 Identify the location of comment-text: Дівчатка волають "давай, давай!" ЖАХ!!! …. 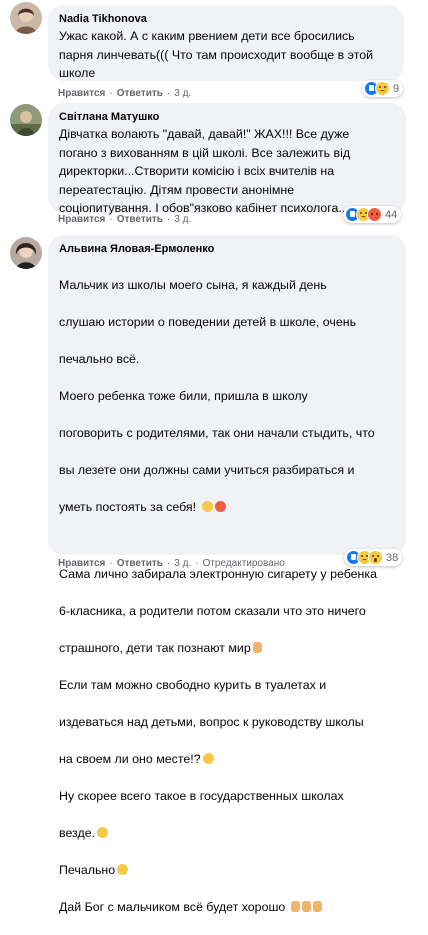
(205, 171).